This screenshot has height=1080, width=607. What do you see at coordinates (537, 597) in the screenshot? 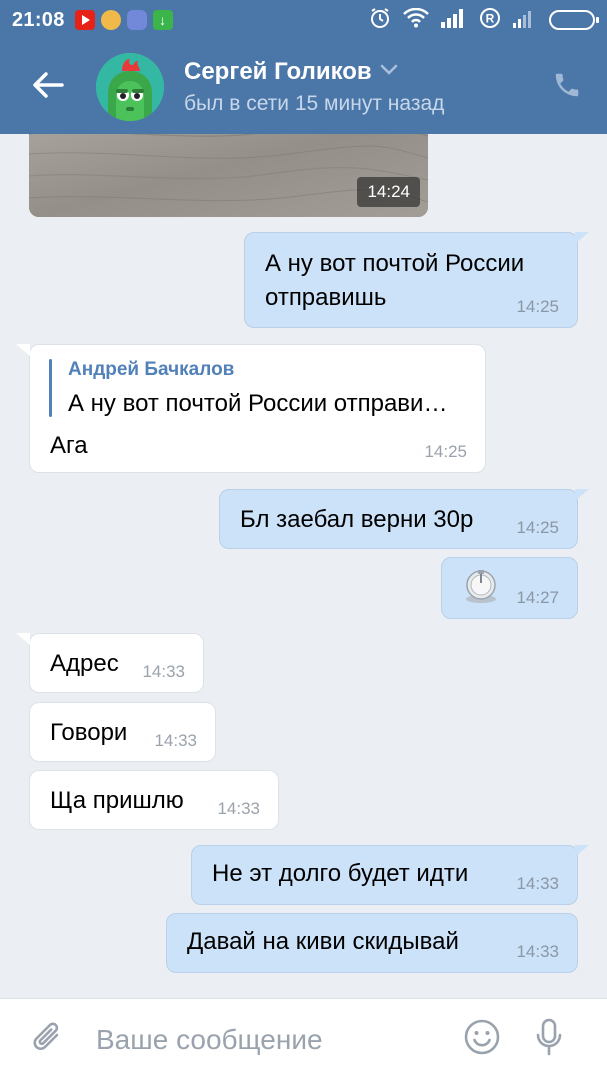
I see `message-time: 14:27` at bounding box center [537, 597].